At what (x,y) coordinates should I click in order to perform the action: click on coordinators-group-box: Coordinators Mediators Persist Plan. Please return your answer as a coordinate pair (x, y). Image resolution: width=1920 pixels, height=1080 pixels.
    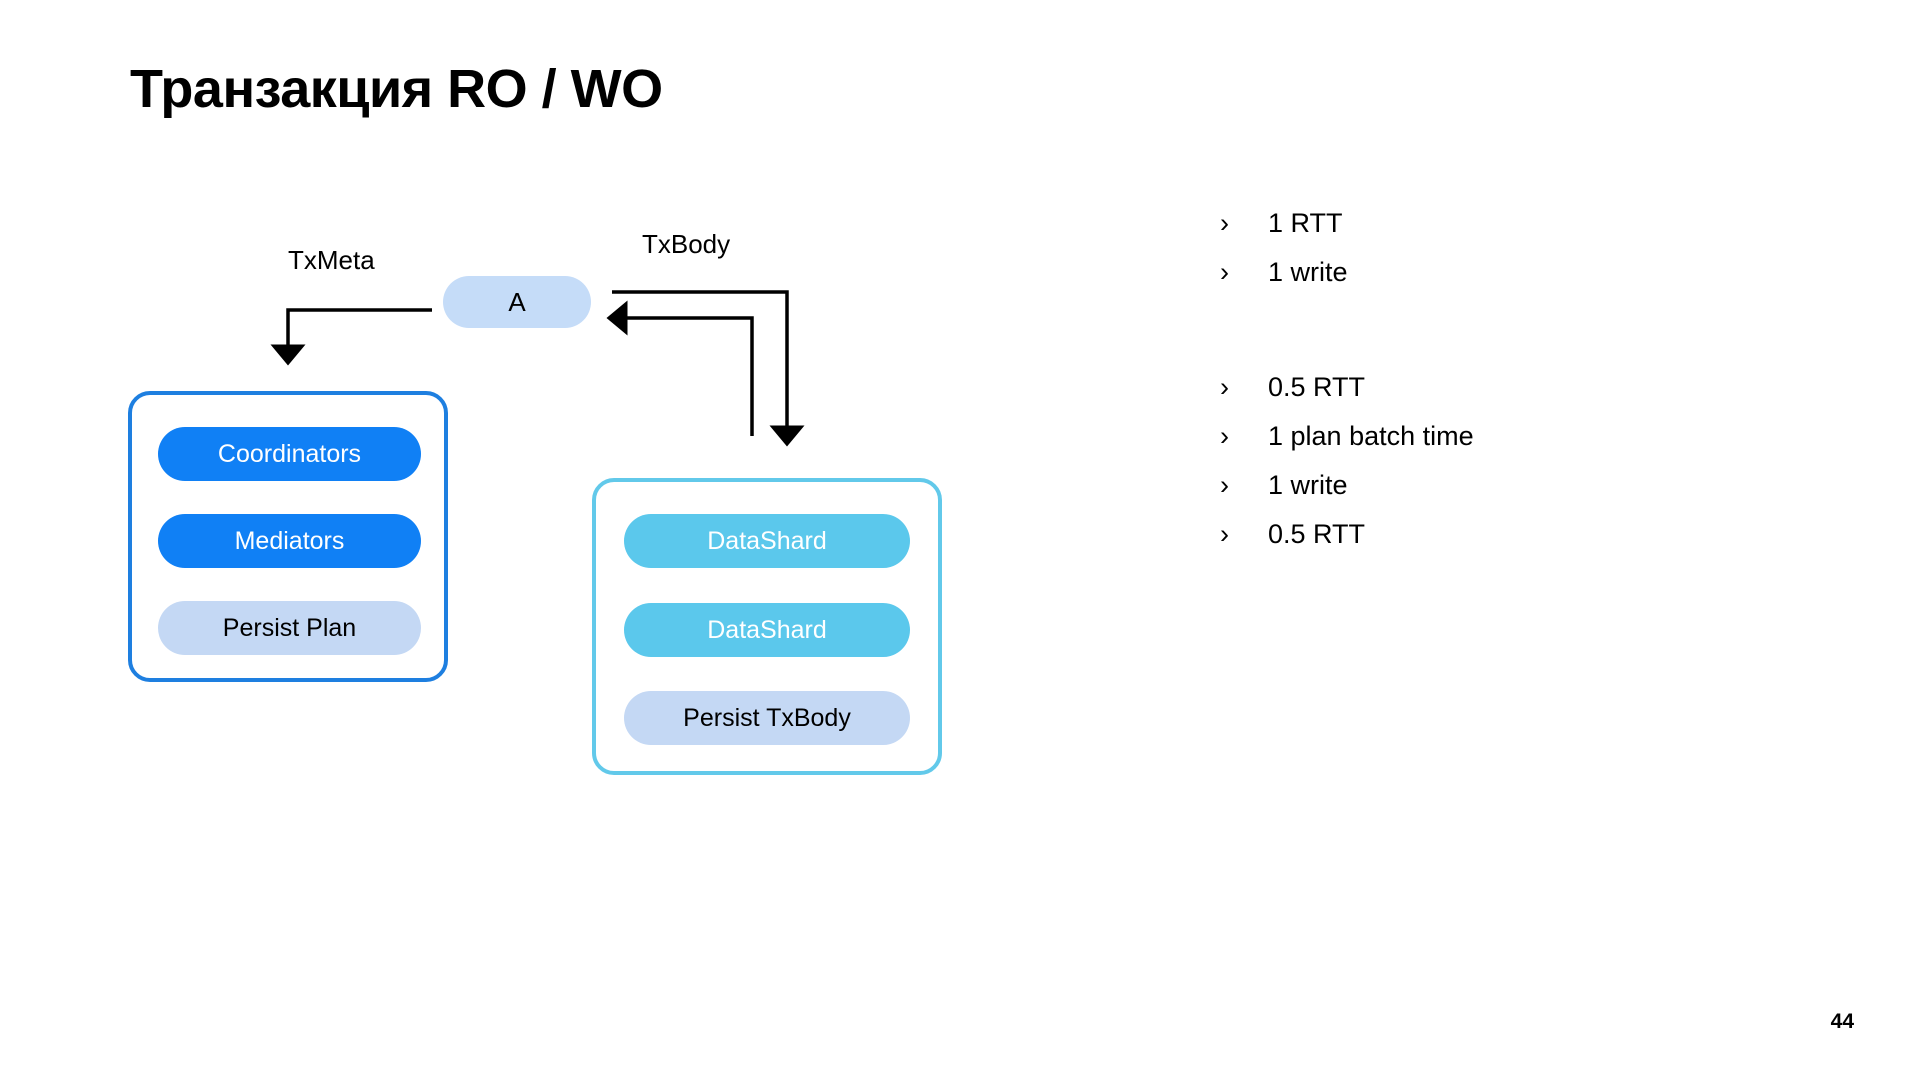
    Looking at the image, I should click on (288, 536).